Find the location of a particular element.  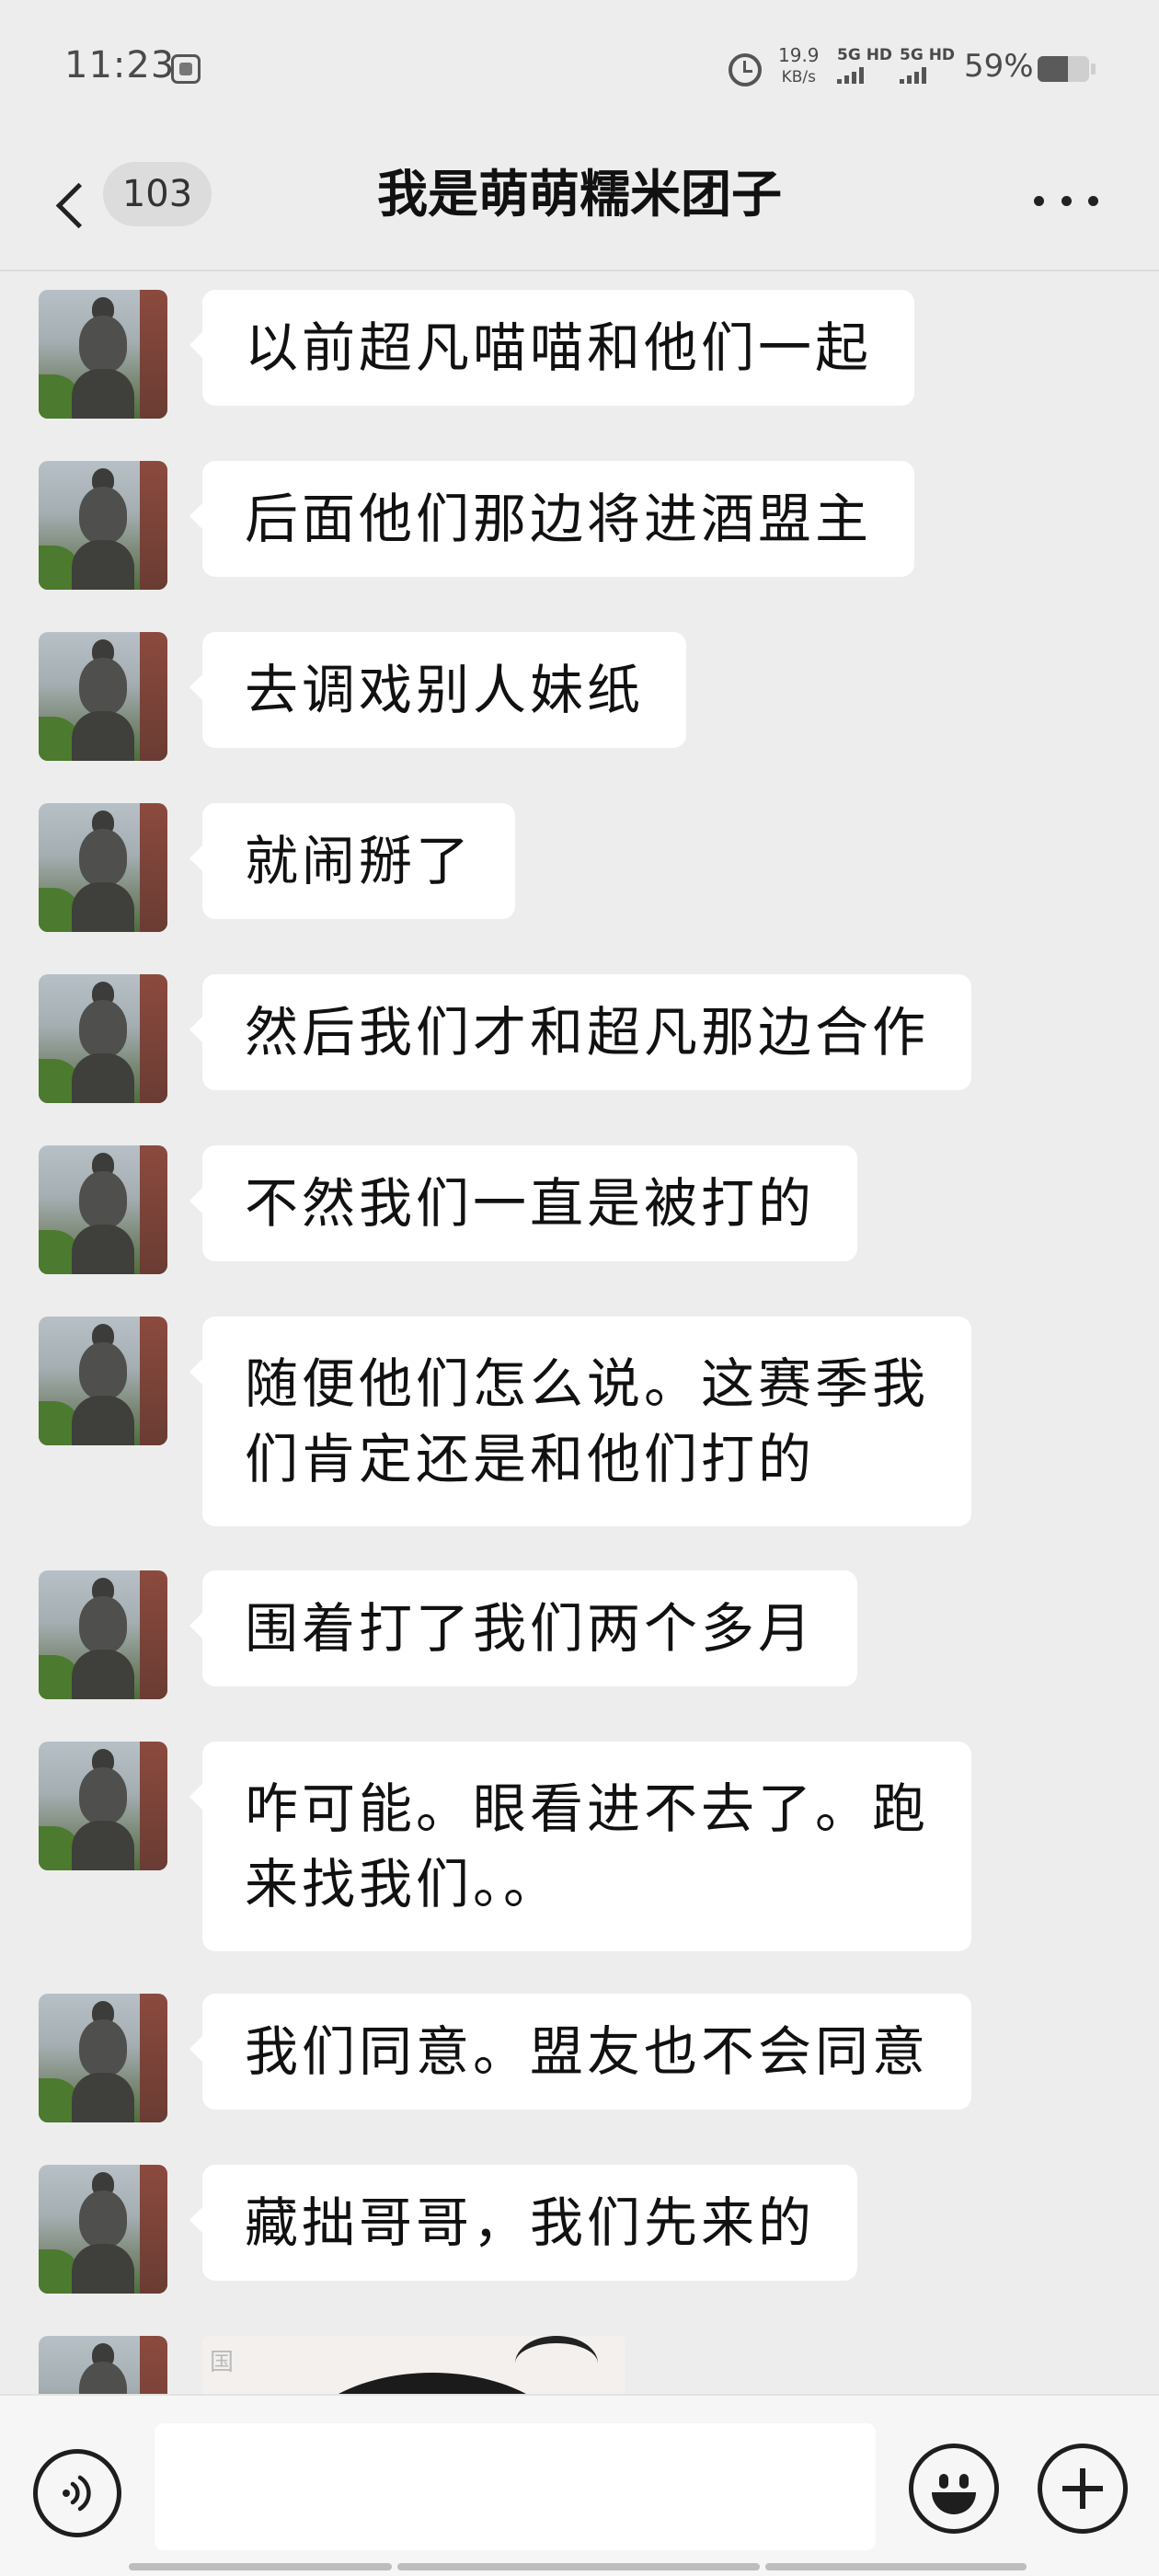

battery-cap is located at coordinates (1093, 69).